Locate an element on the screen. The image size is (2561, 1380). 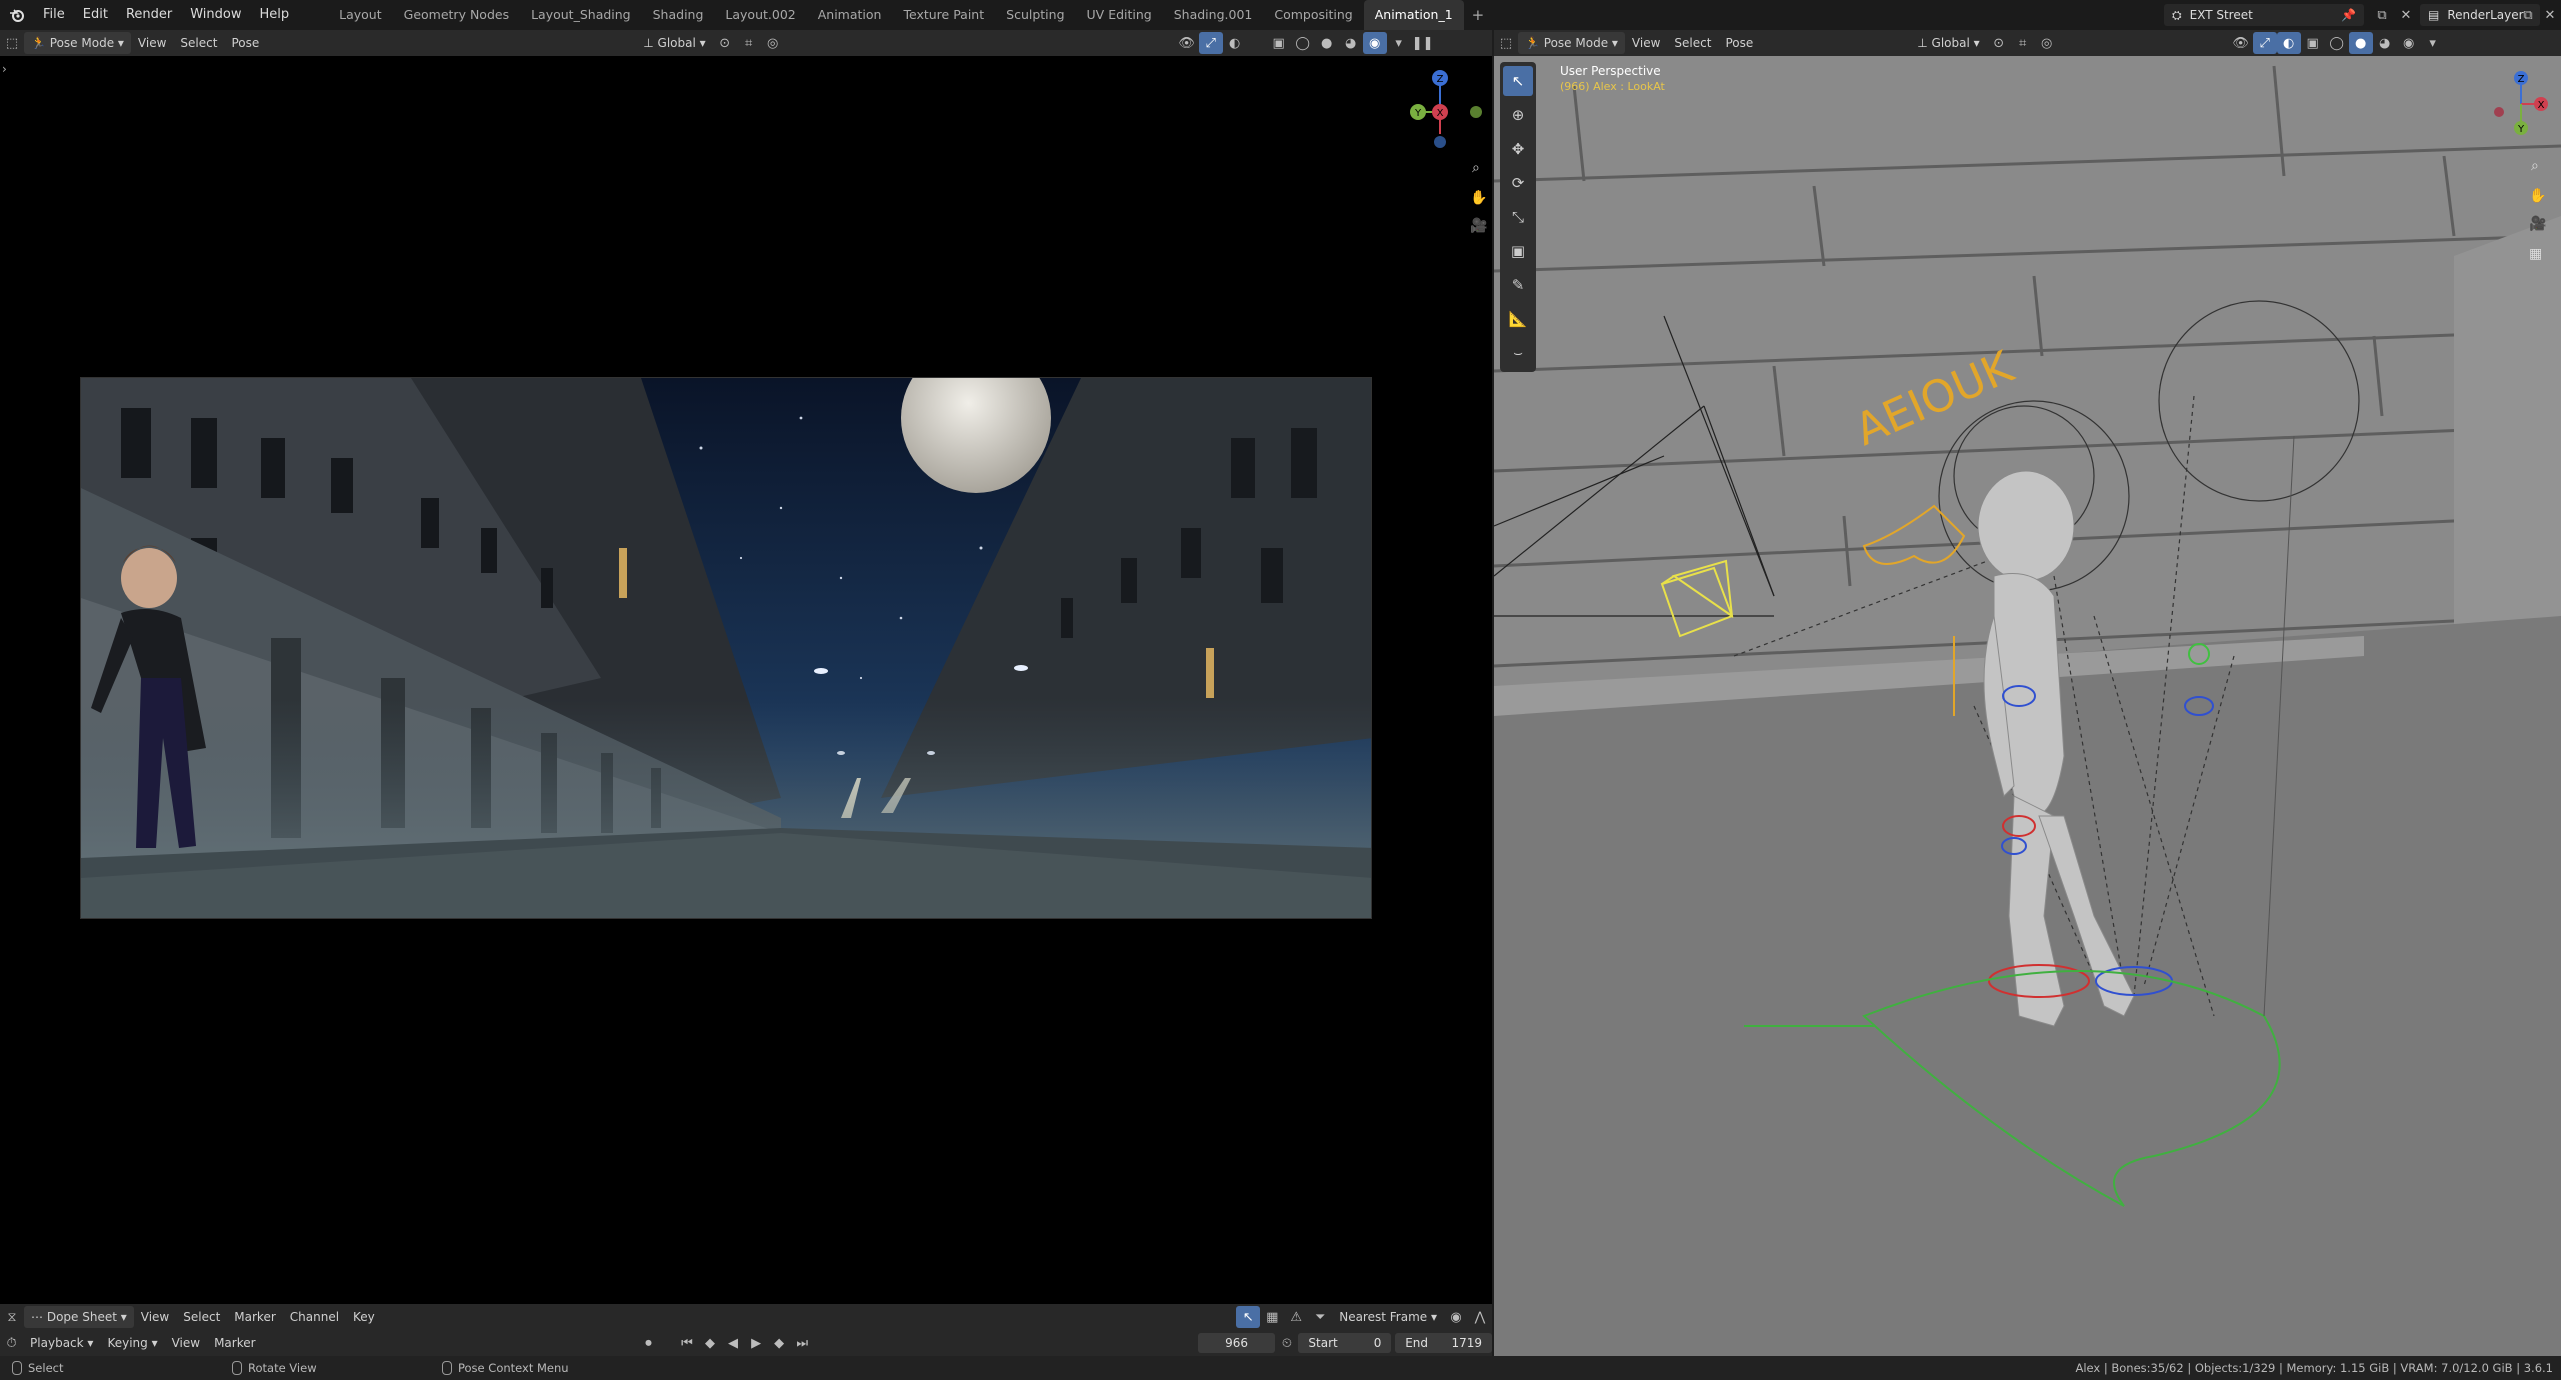
show-hidden-icon: ▦ is located at coordinates (1272, 1317).